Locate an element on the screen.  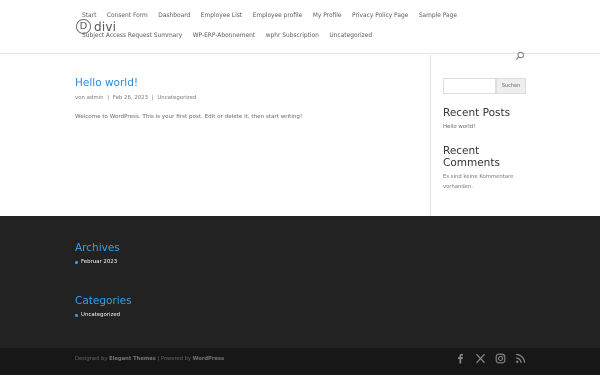
post-meta: von admin | Feb 26, 2023 | Uncategorized is located at coordinates (135, 98).